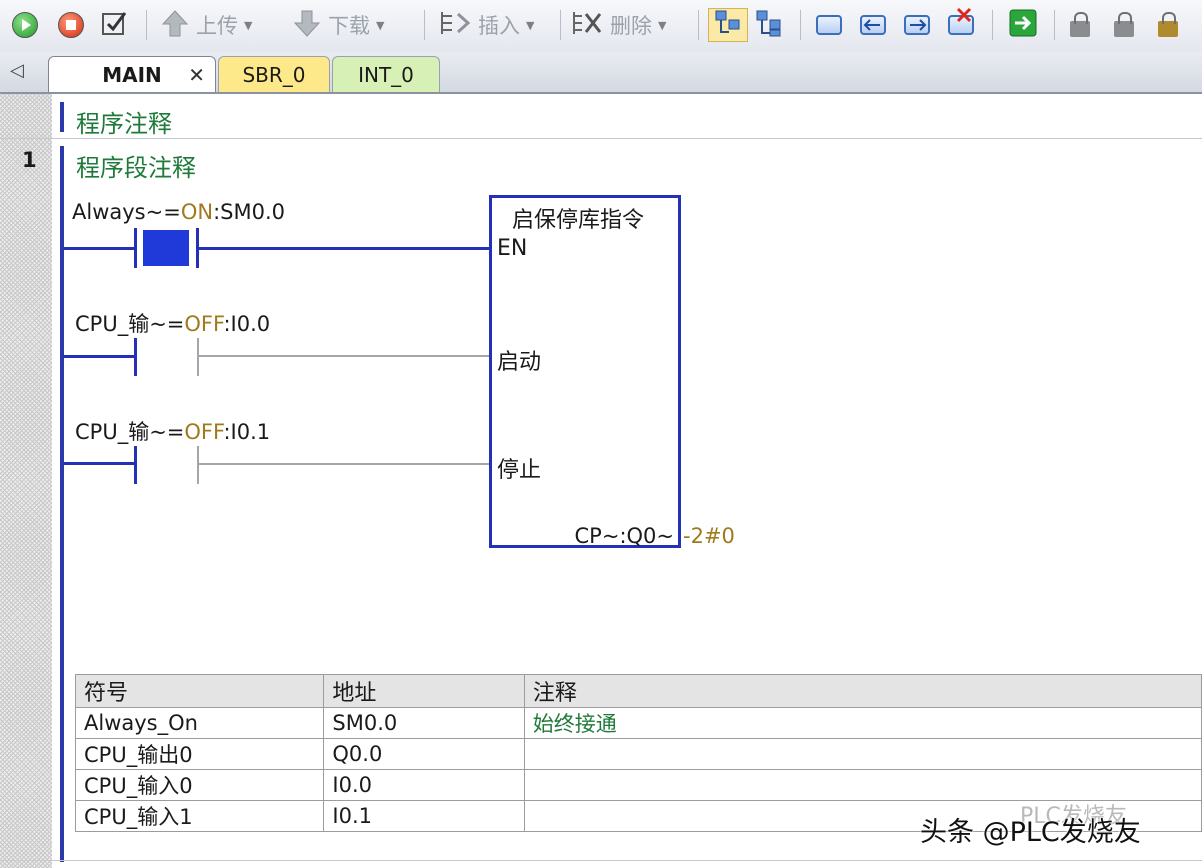 The width and height of the screenshot is (1202, 868). Describe the element at coordinates (587, 25) in the screenshot. I see `delete-network-icon` at that location.